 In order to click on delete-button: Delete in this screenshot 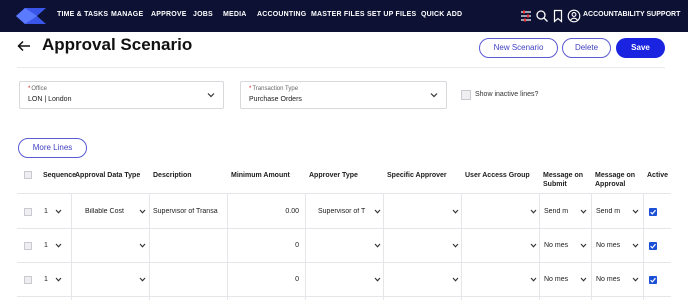, I will do `click(586, 48)`.